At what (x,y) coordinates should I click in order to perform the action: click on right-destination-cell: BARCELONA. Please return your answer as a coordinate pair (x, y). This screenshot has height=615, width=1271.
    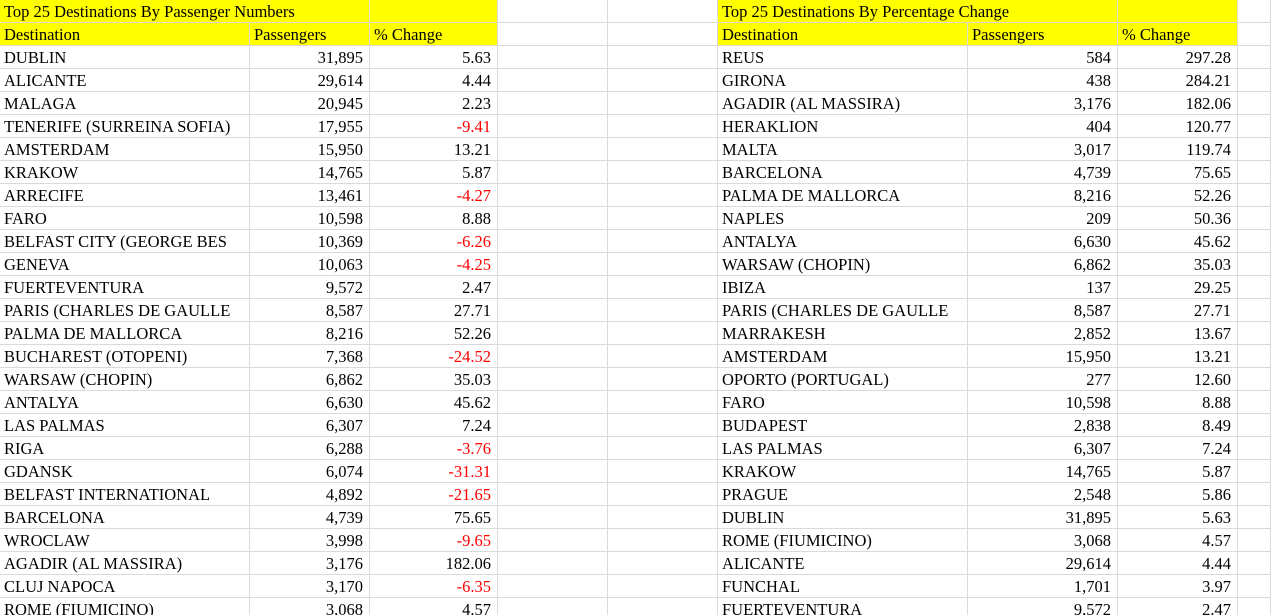
    Looking at the image, I should click on (843, 172).